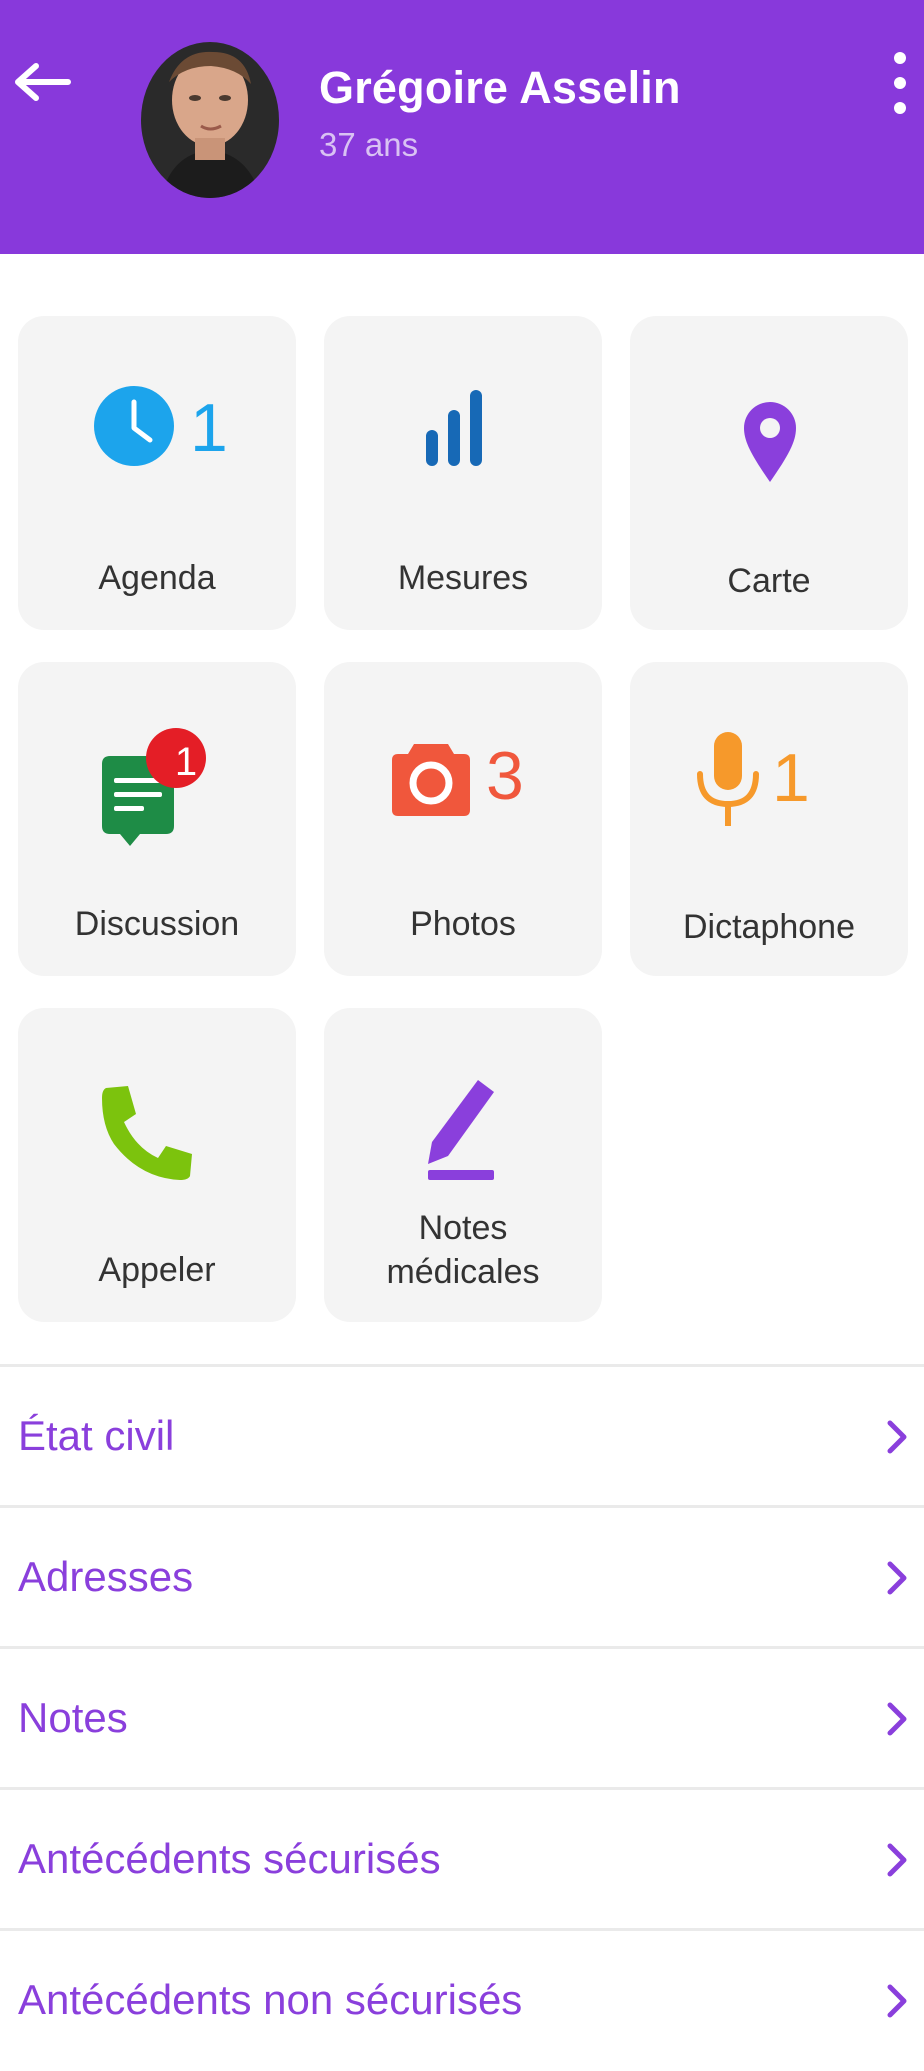 This screenshot has height=2071, width=924. What do you see at coordinates (147, 1133) in the screenshot?
I see `phone-icon` at bounding box center [147, 1133].